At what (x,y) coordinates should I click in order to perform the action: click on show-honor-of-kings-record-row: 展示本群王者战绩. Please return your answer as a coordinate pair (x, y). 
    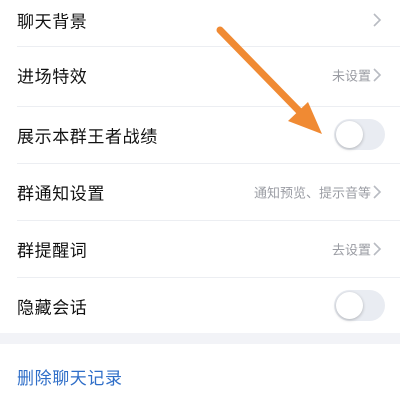
    Looking at the image, I should click on (200, 134).